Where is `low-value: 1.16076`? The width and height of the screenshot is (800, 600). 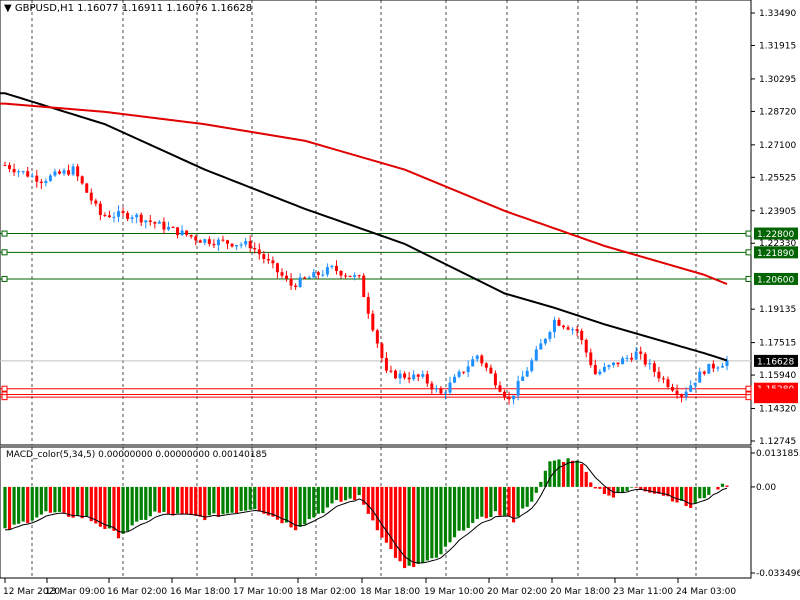
low-value: 1.16076 is located at coordinates (187, 8).